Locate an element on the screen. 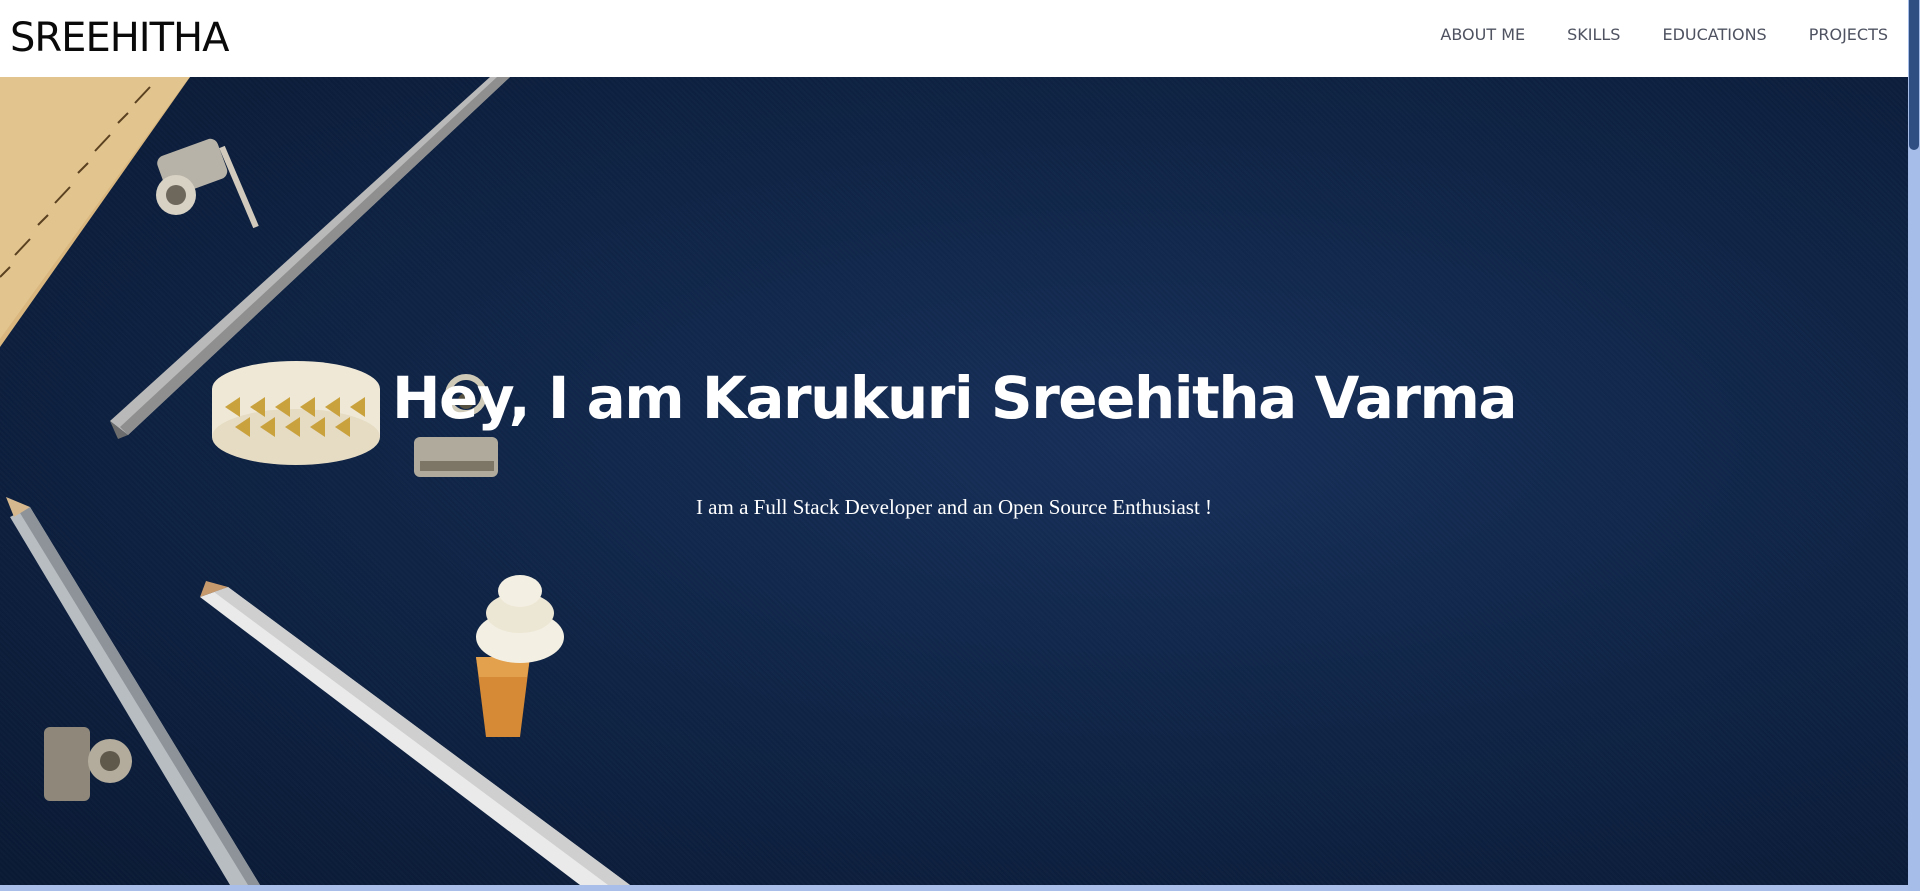  nav-link-educations: EDUCATIONS is located at coordinates (1714, 35).